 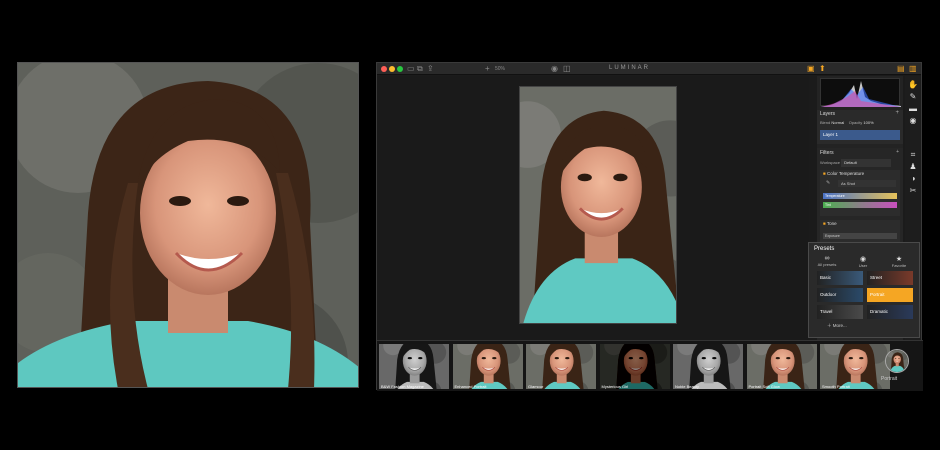 I want to click on workspace-row: Workspace Default, so click(x=860, y=163).